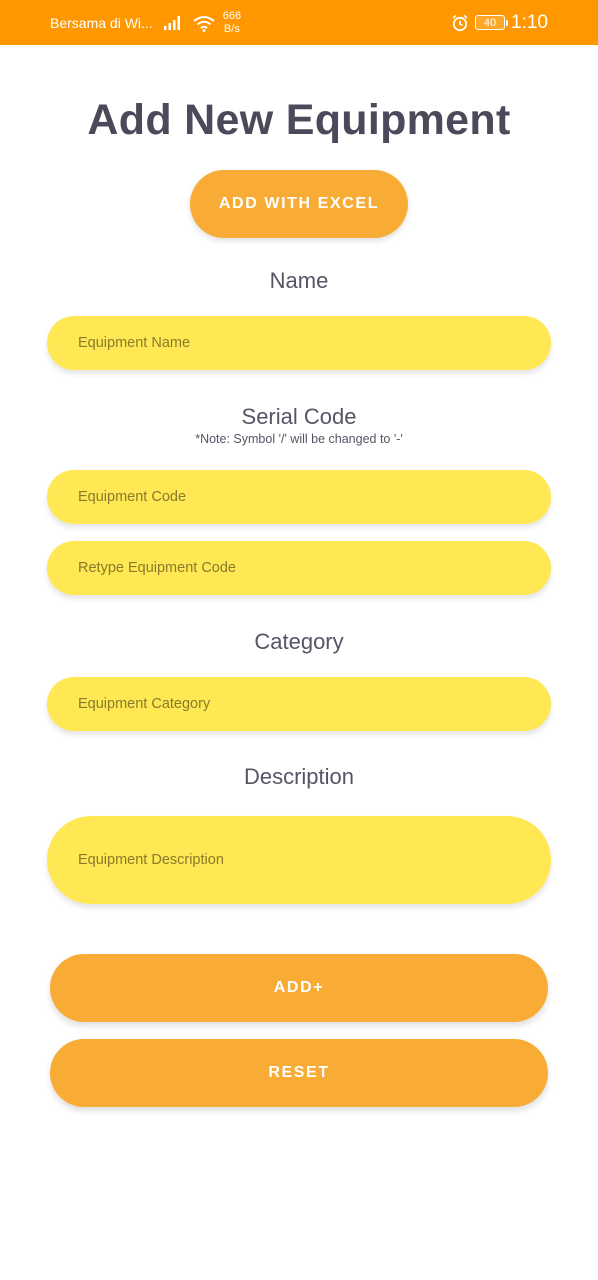  I want to click on signal-icon, so click(173, 23).